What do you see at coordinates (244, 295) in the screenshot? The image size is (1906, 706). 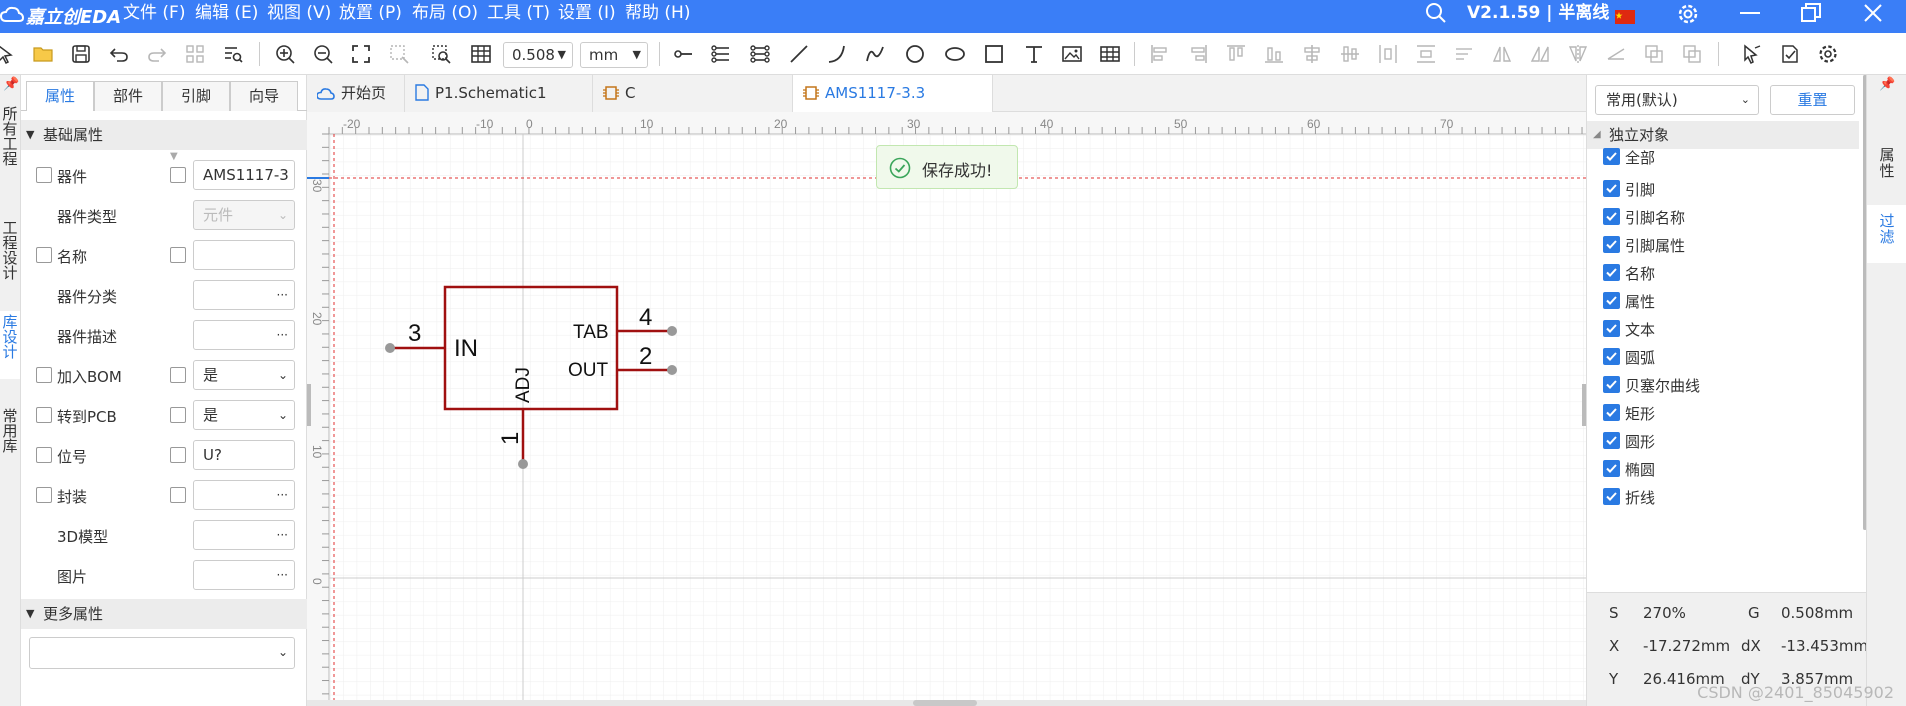 I see `category-input: ···` at bounding box center [244, 295].